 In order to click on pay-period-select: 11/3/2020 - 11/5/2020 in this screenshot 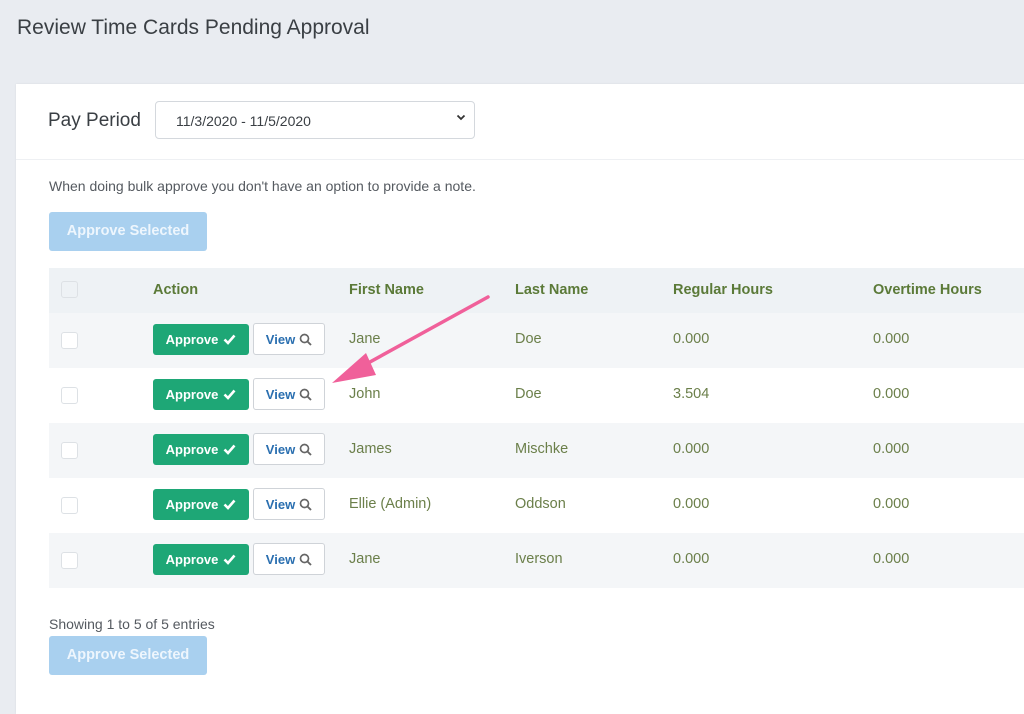, I will do `click(315, 120)`.